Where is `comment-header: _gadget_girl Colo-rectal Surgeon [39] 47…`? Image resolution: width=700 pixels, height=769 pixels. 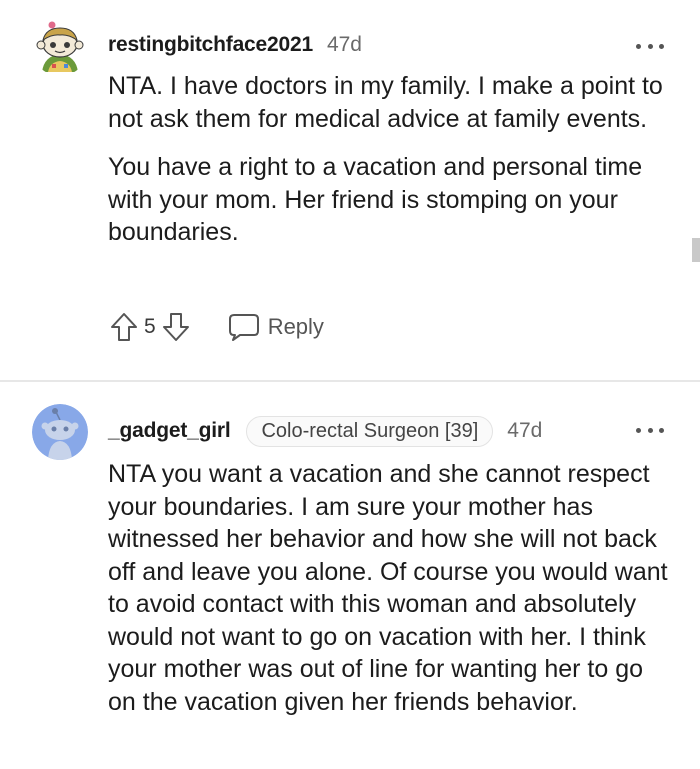 comment-header: _gadget_girl Colo-rectal Surgeon [39] 47… is located at coordinates (325, 431).